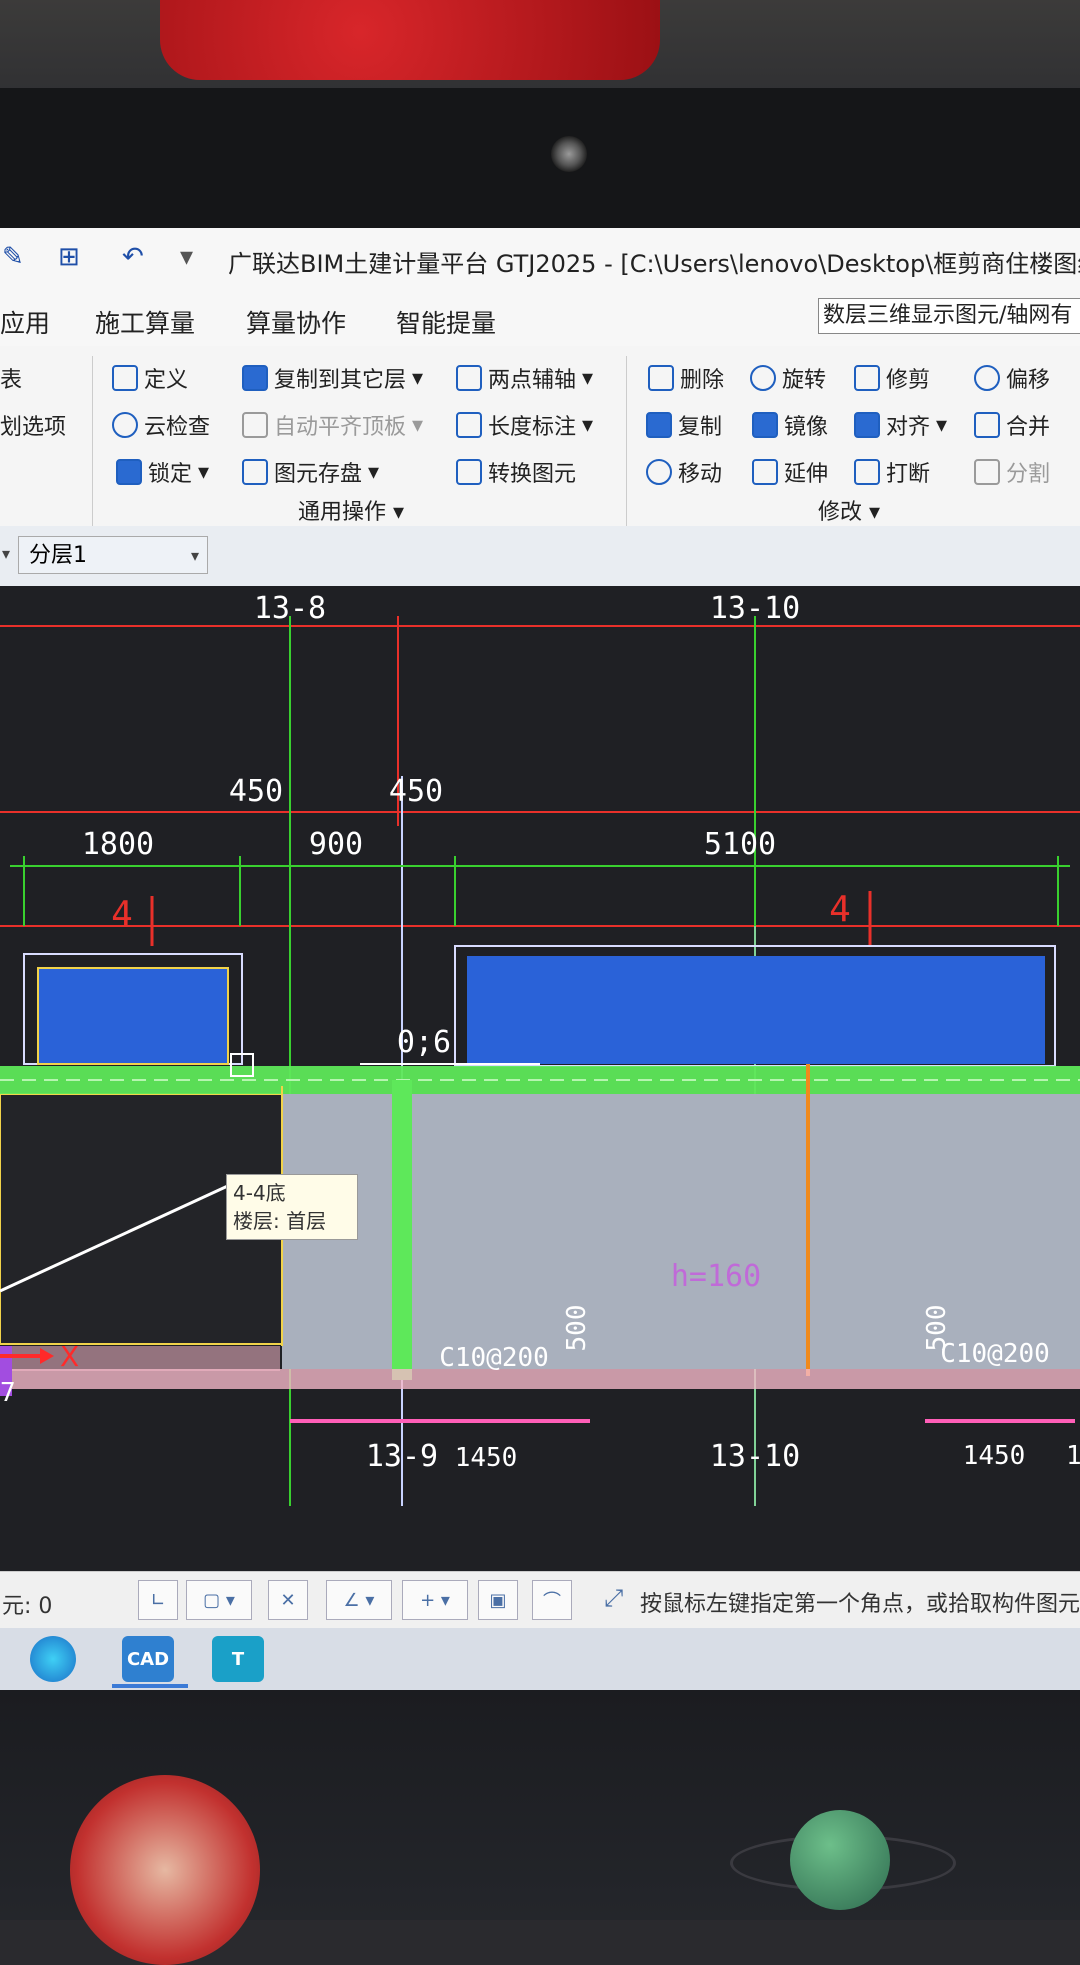 This screenshot has height=1965, width=1080. I want to click on lock-button: 锁定 ▾, so click(162, 472).